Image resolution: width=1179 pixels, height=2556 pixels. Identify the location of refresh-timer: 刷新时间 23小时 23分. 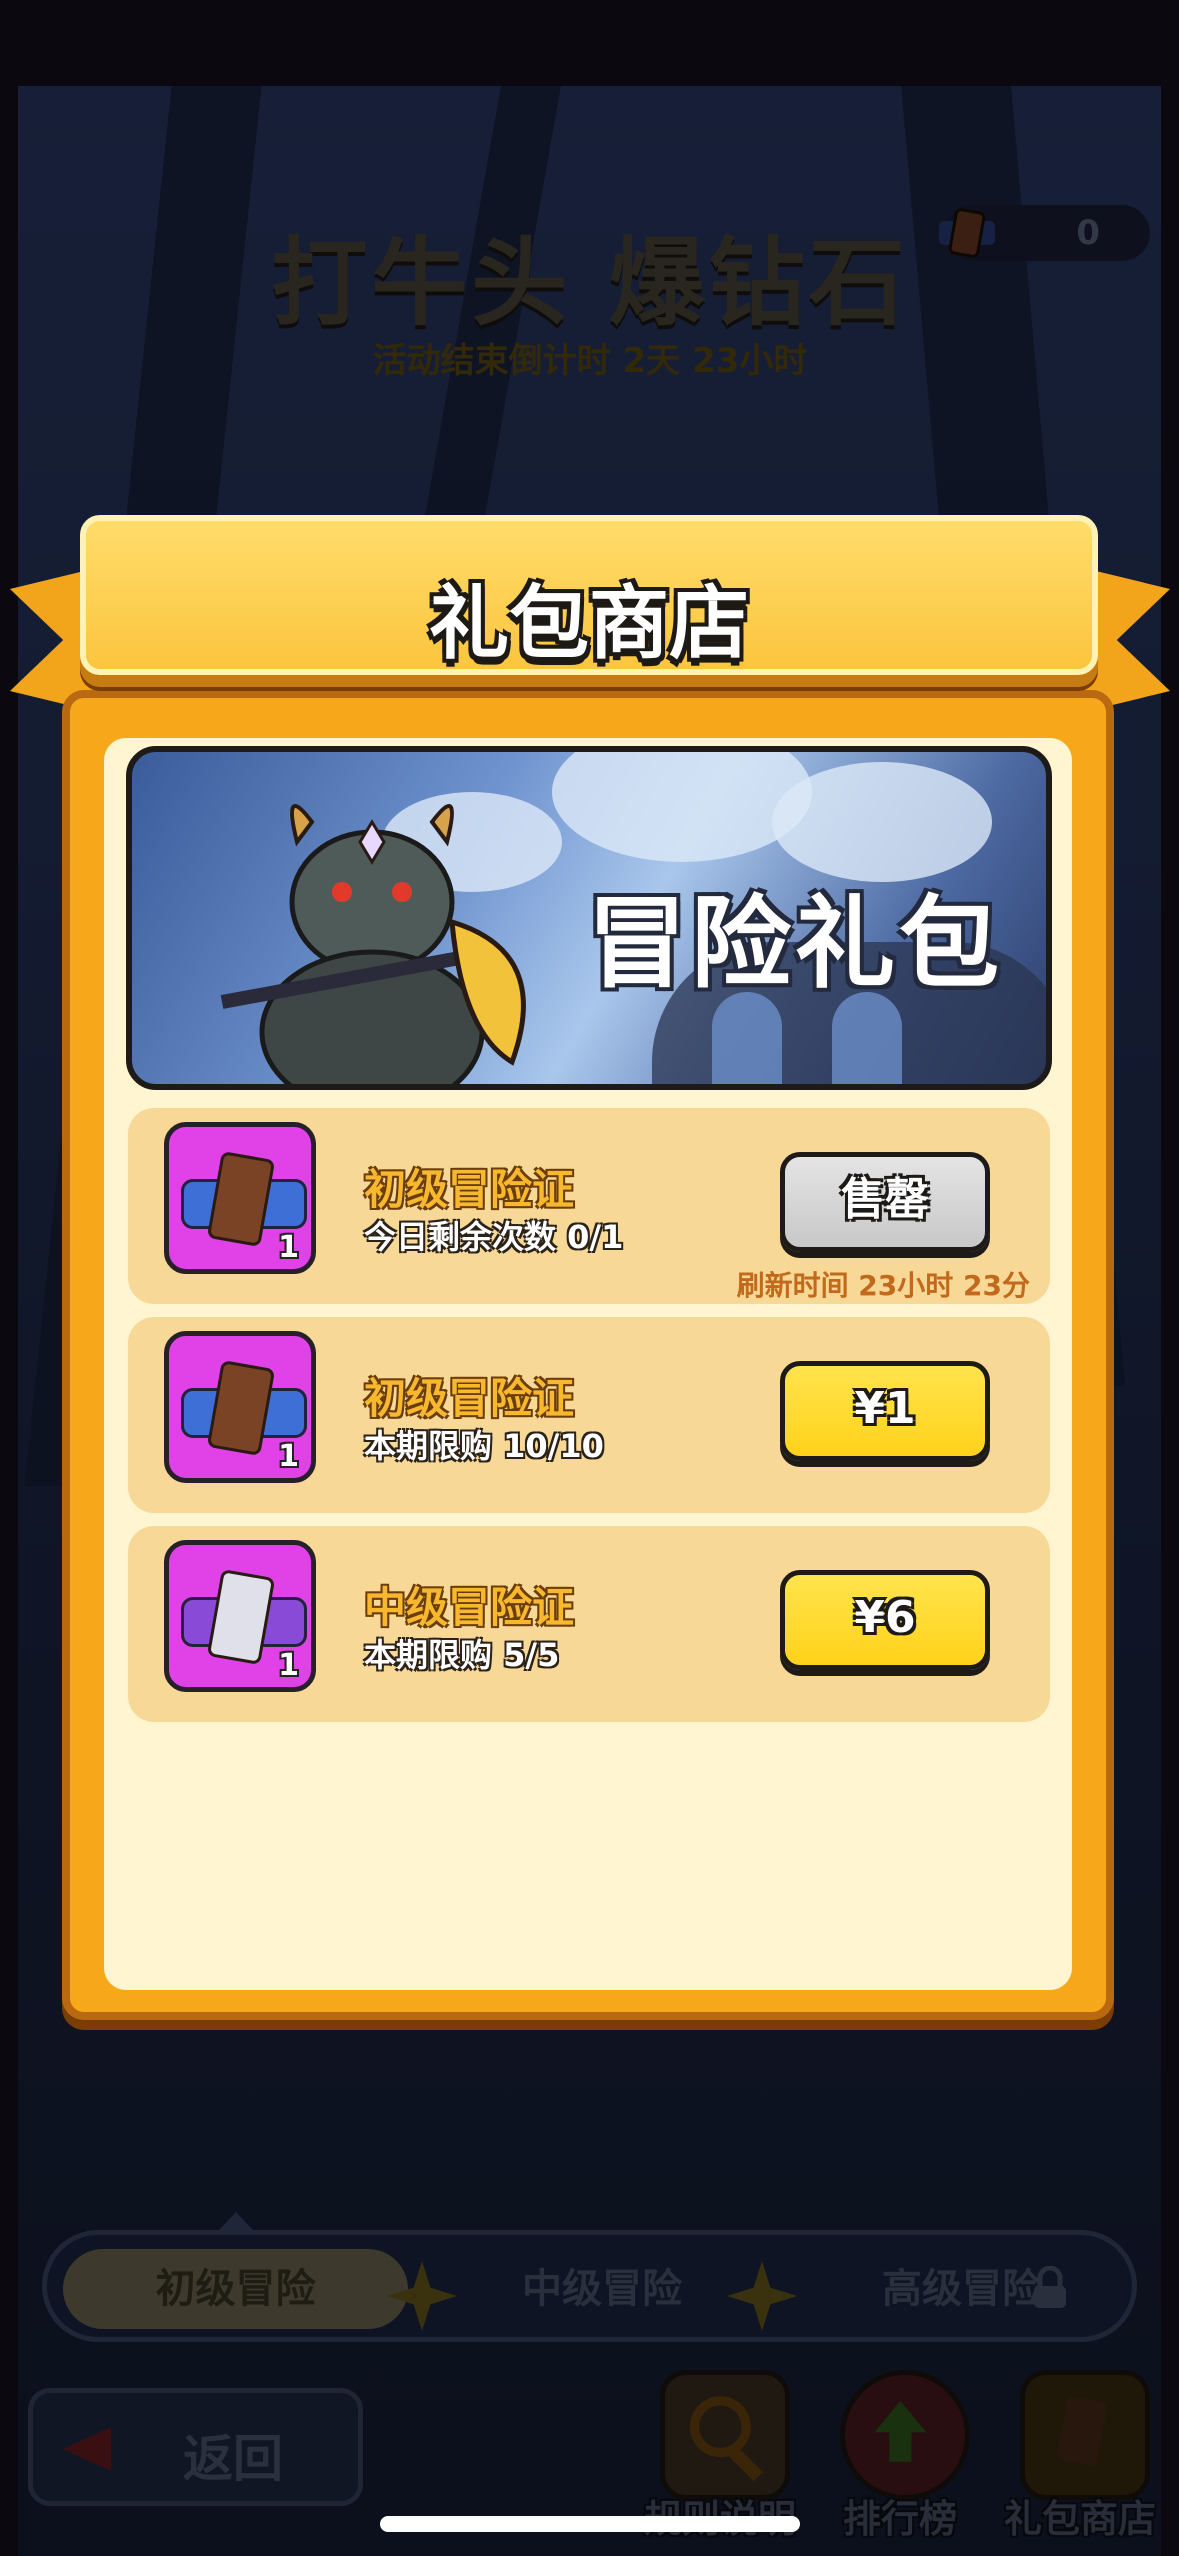
(883, 1285).